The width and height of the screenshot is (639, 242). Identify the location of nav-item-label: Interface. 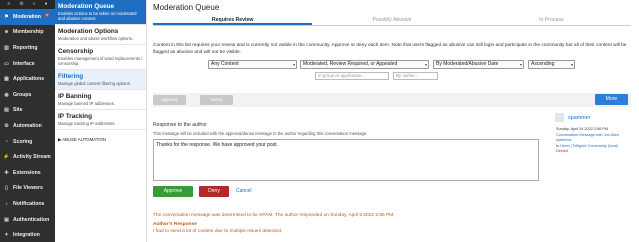
(24, 63).